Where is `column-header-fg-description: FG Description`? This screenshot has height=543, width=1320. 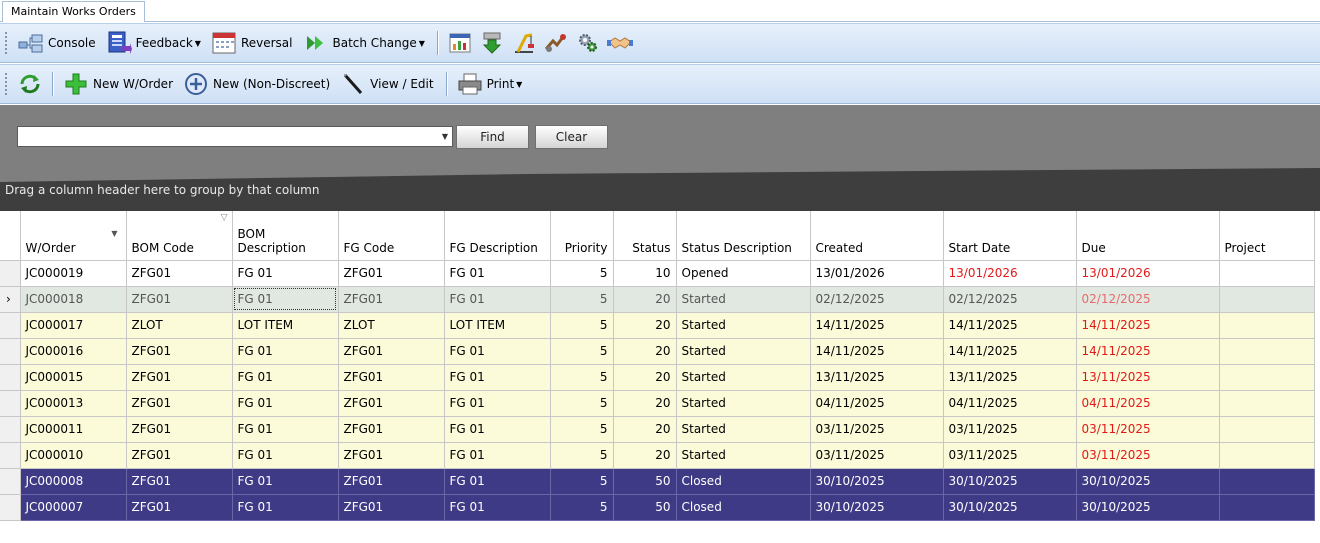
column-header-fg-description: FG Description is located at coordinates (497, 236).